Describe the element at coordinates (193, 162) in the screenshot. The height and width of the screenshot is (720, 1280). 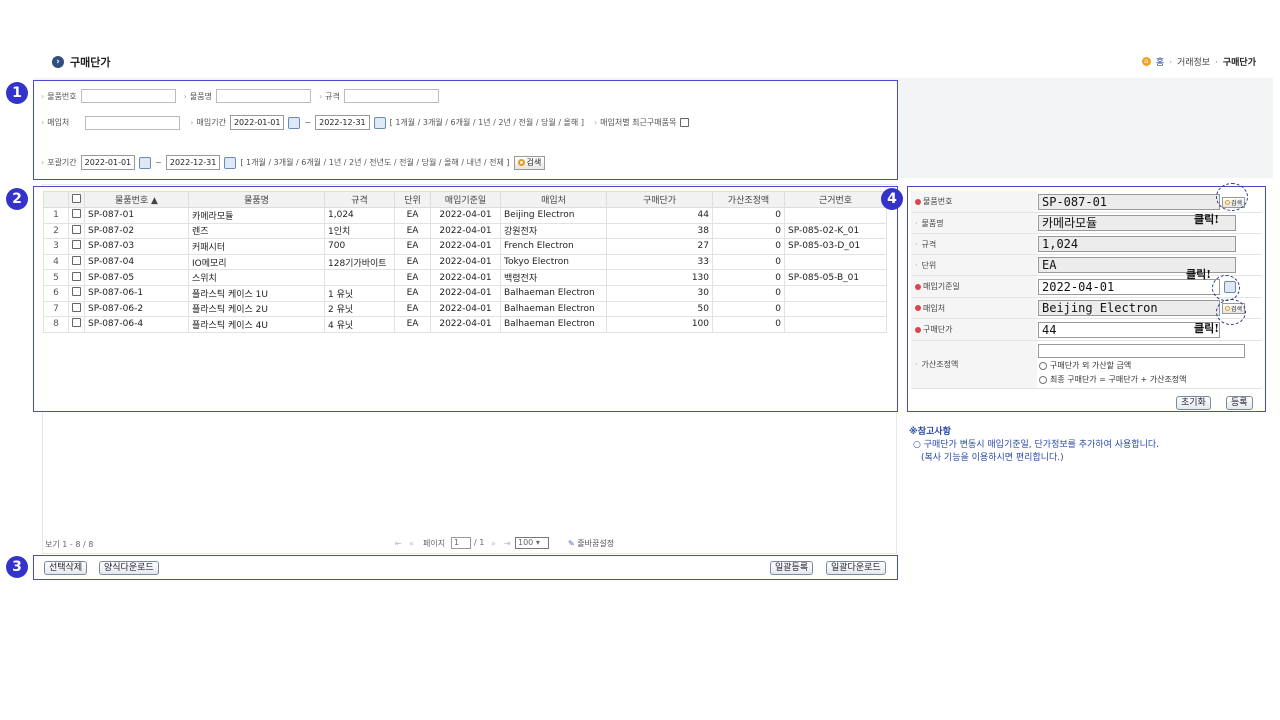
I see `reg-to-input: 2022-12-31` at that location.